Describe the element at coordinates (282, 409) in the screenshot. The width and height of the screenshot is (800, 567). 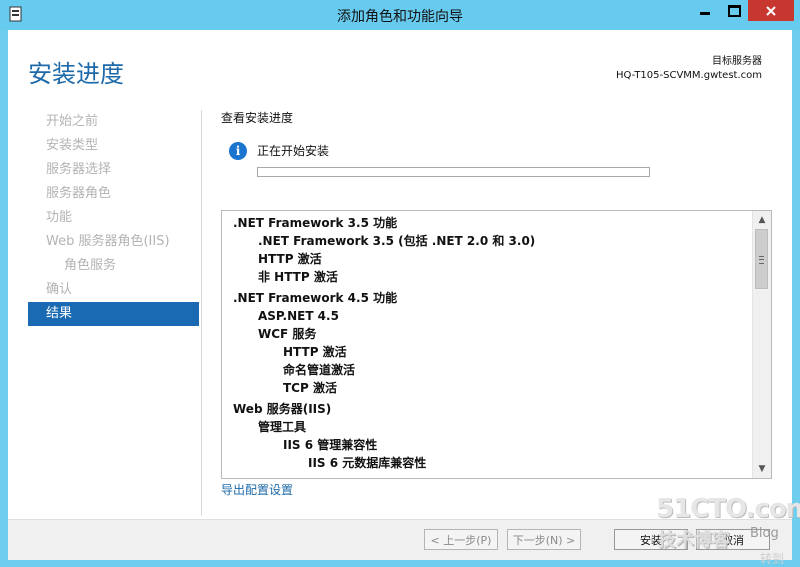
I see `feature-item: Web 服务器(IIS)` at that location.